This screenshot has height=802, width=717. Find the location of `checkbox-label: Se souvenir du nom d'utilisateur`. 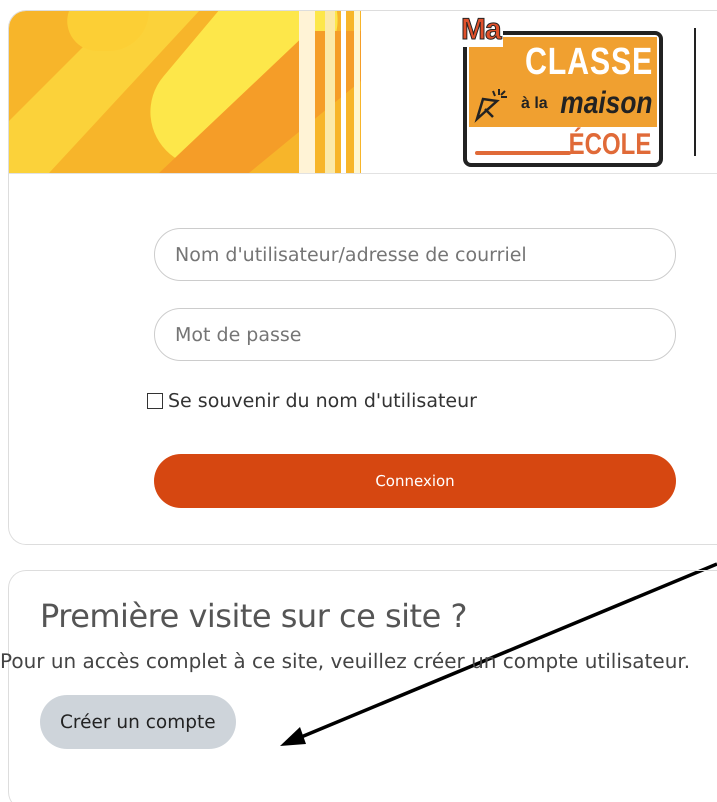

checkbox-label: Se souvenir du nom d'utilisateur is located at coordinates (322, 401).